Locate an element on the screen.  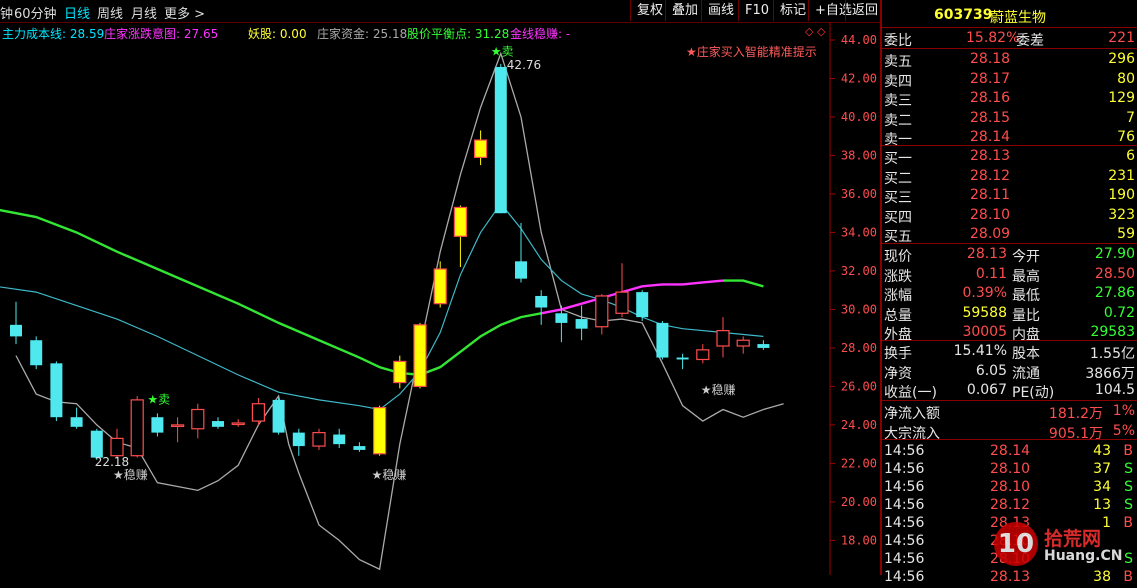
buy-order-row: 买二 28.12 231 is located at coordinates (1009, 177).